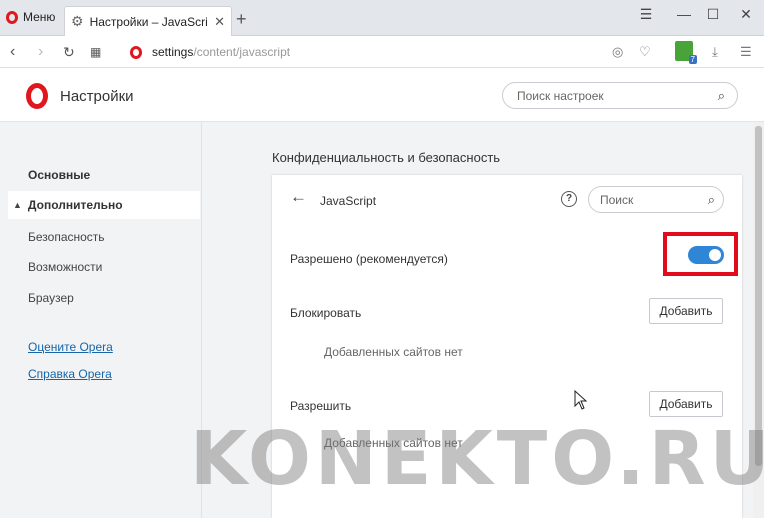 This screenshot has height=518, width=764. What do you see at coordinates (298, 197) in the screenshot?
I see `back-arrow-icon: ←` at bounding box center [298, 197].